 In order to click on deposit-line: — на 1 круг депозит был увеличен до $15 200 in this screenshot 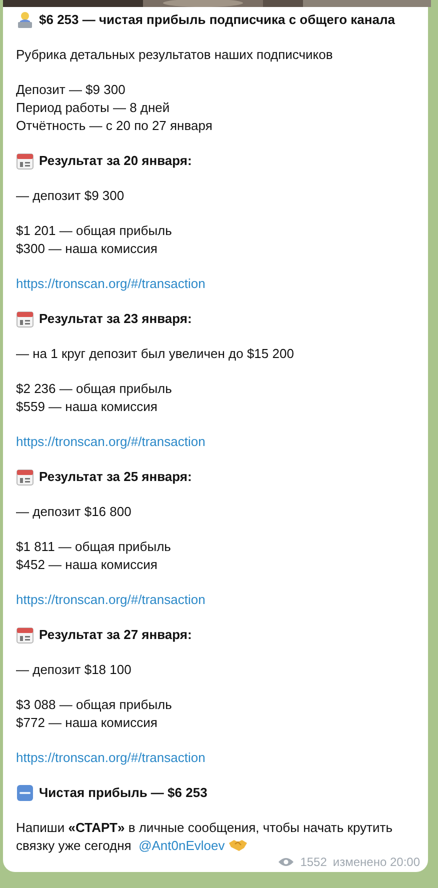, I will do `click(155, 354)`.